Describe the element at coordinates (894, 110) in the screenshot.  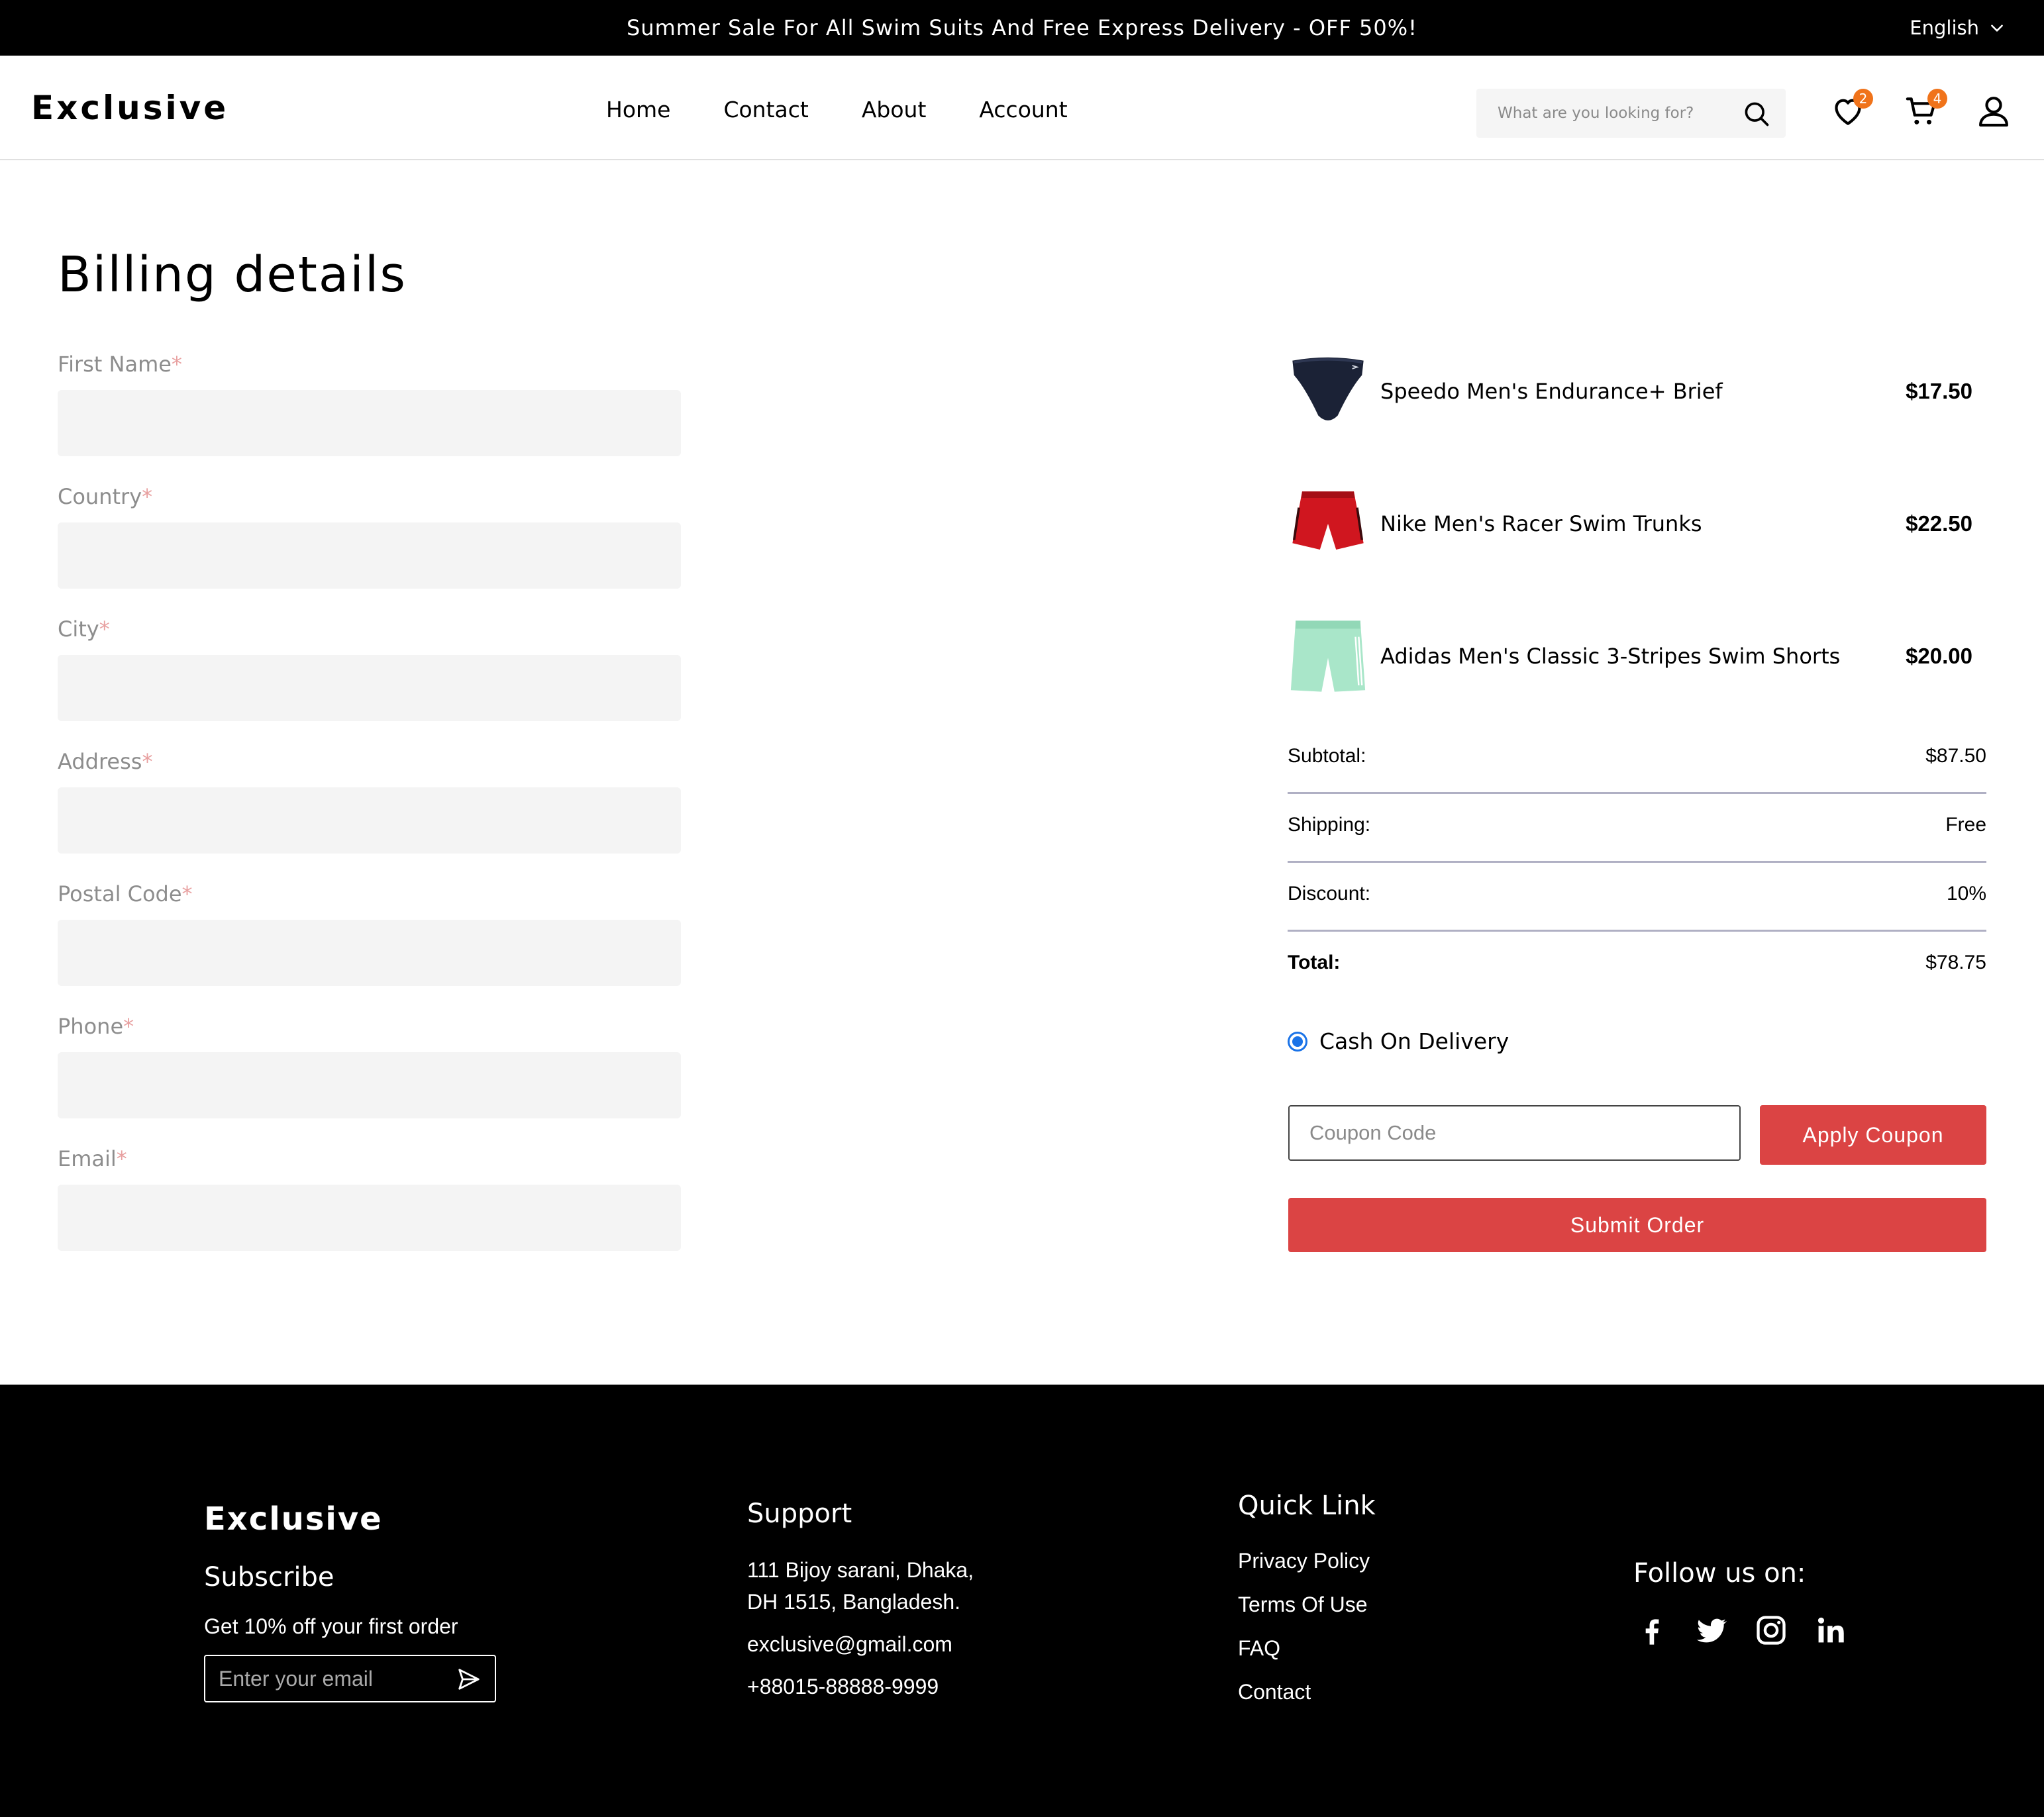
I see `nav-about: About` at that location.